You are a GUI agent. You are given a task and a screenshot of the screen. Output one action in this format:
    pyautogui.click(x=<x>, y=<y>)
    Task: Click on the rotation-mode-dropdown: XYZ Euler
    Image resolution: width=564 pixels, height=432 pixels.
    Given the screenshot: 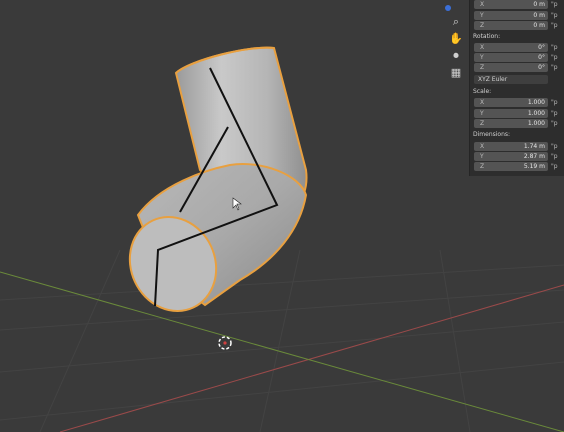 What is the action you would take?
    pyautogui.click(x=511, y=79)
    